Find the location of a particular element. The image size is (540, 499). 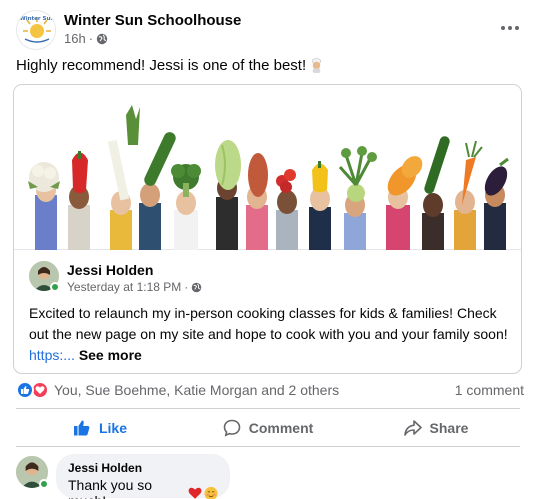

see-more-line: https:... See more is located at coordinates (85, 355).